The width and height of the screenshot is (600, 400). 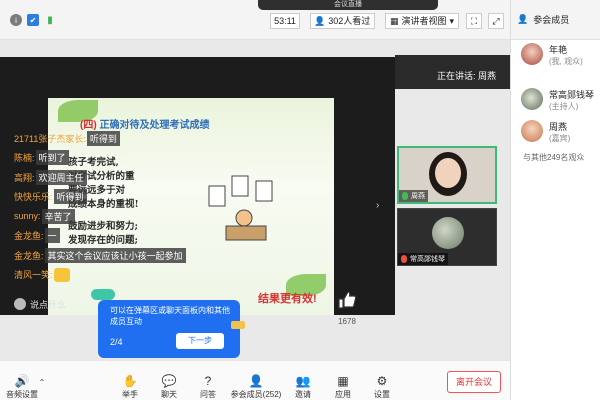 I want to click on member-item: 周燕 (嘉宾), so click(x=560, y=132).